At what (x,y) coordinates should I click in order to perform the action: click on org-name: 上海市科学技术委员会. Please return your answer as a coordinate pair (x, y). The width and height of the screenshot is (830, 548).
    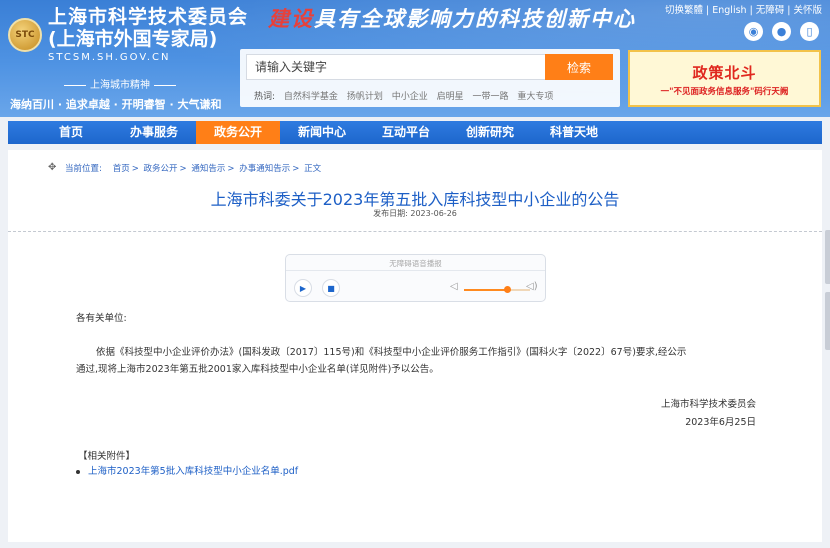
    Looking at the image, I should click on (148, 17).